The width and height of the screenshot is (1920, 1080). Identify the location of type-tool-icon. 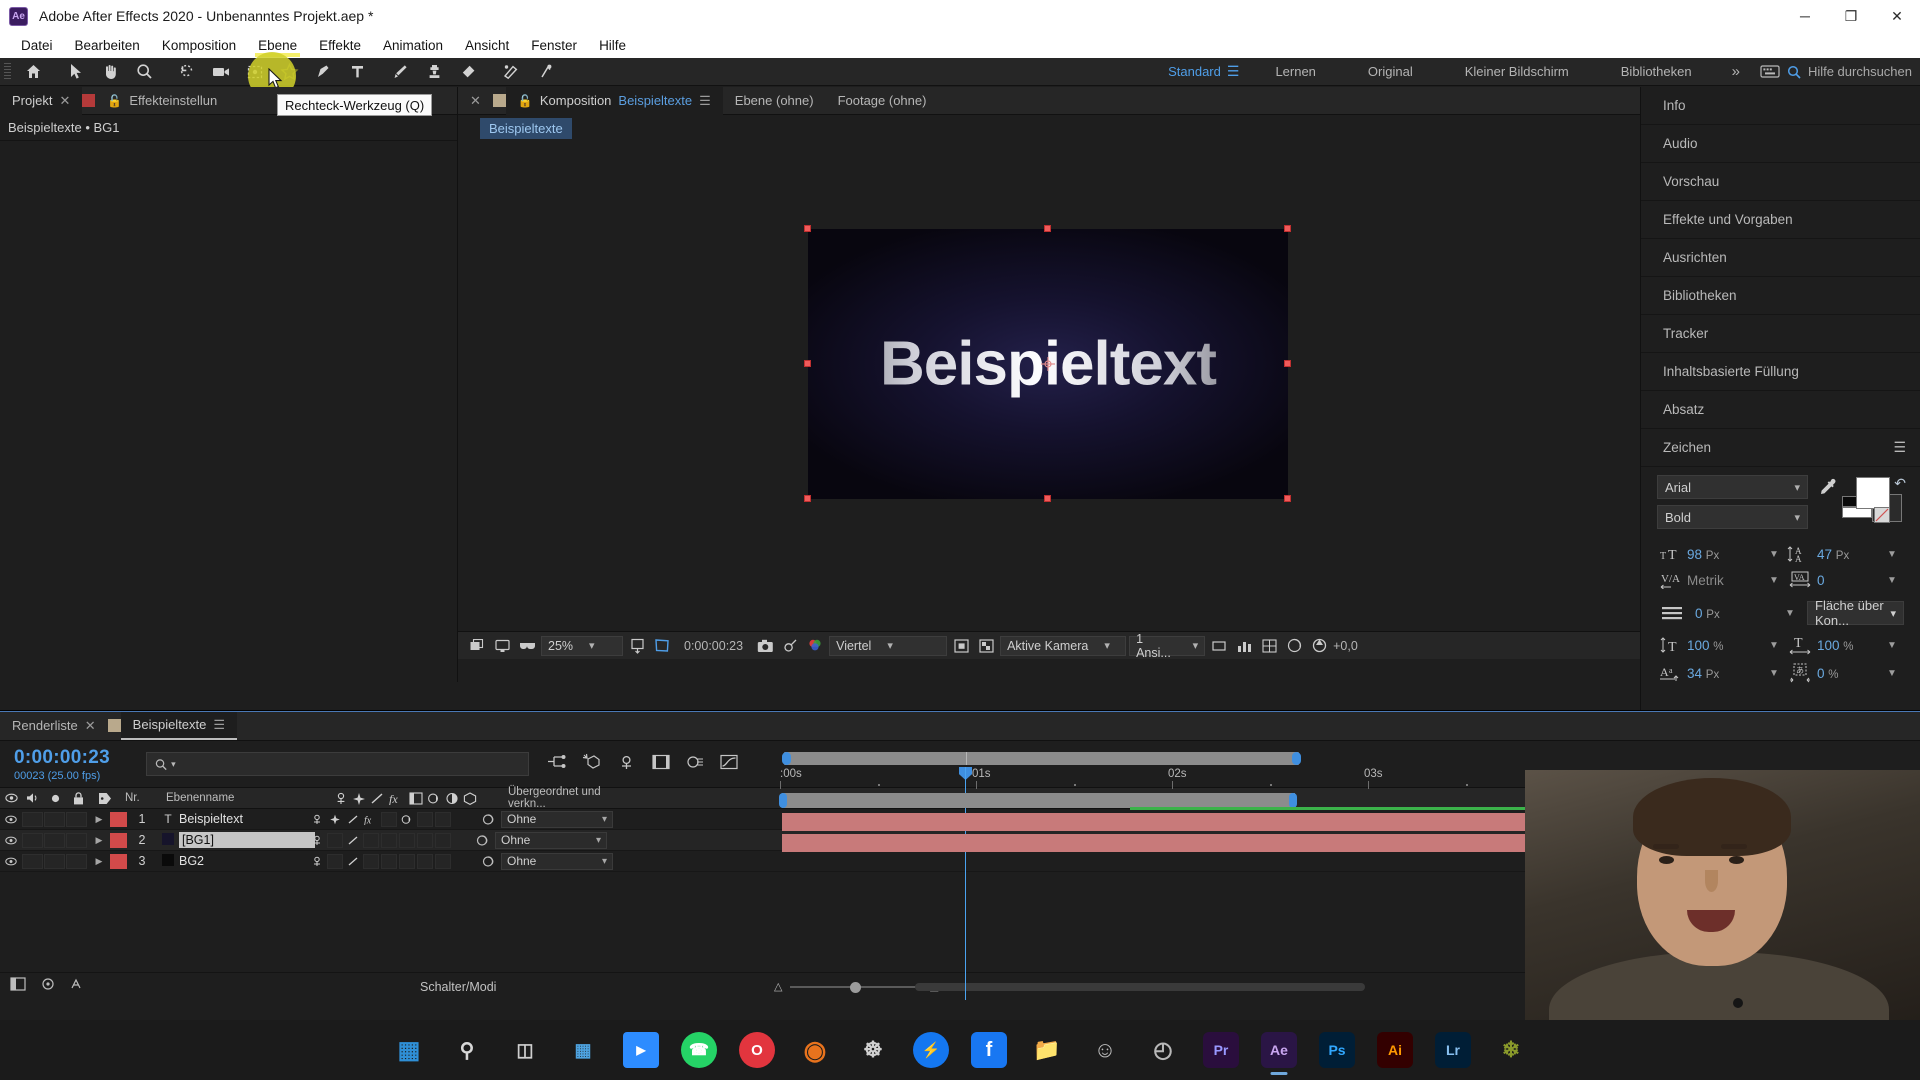
(357, 72).